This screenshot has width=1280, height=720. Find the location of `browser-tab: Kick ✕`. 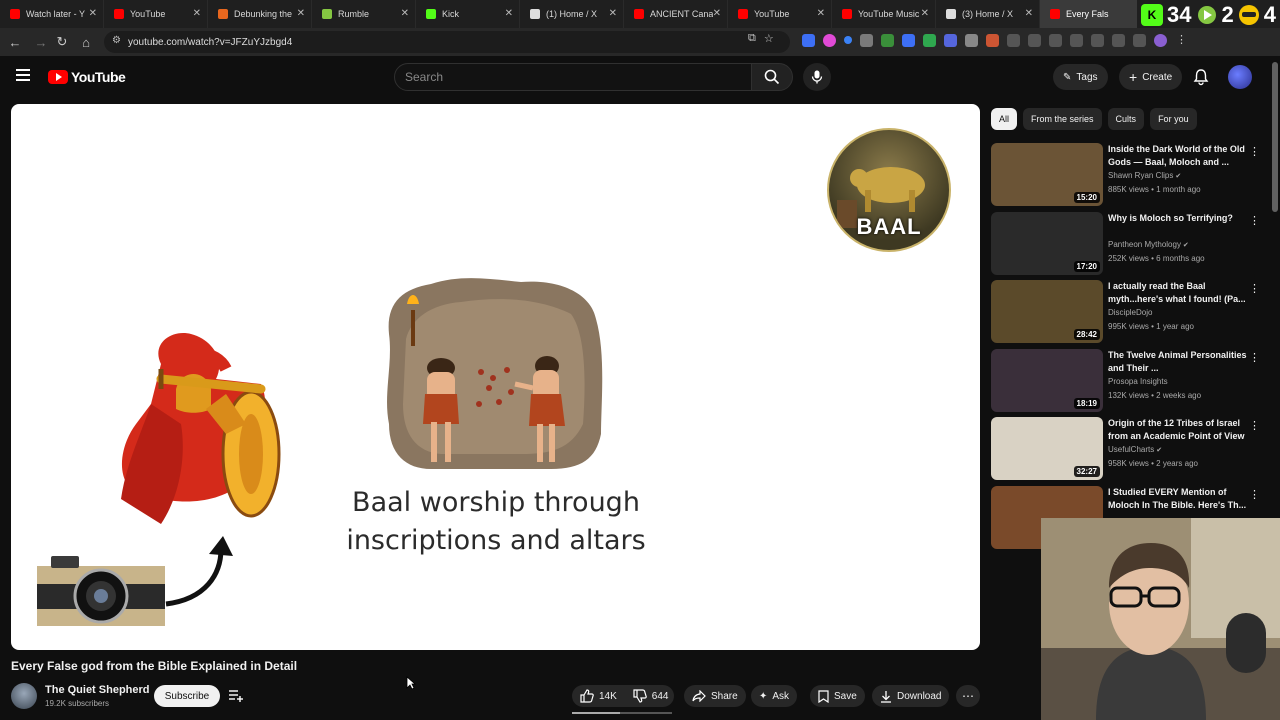

browser-tab: Kick ✕ is located at coordinates (468, 14).